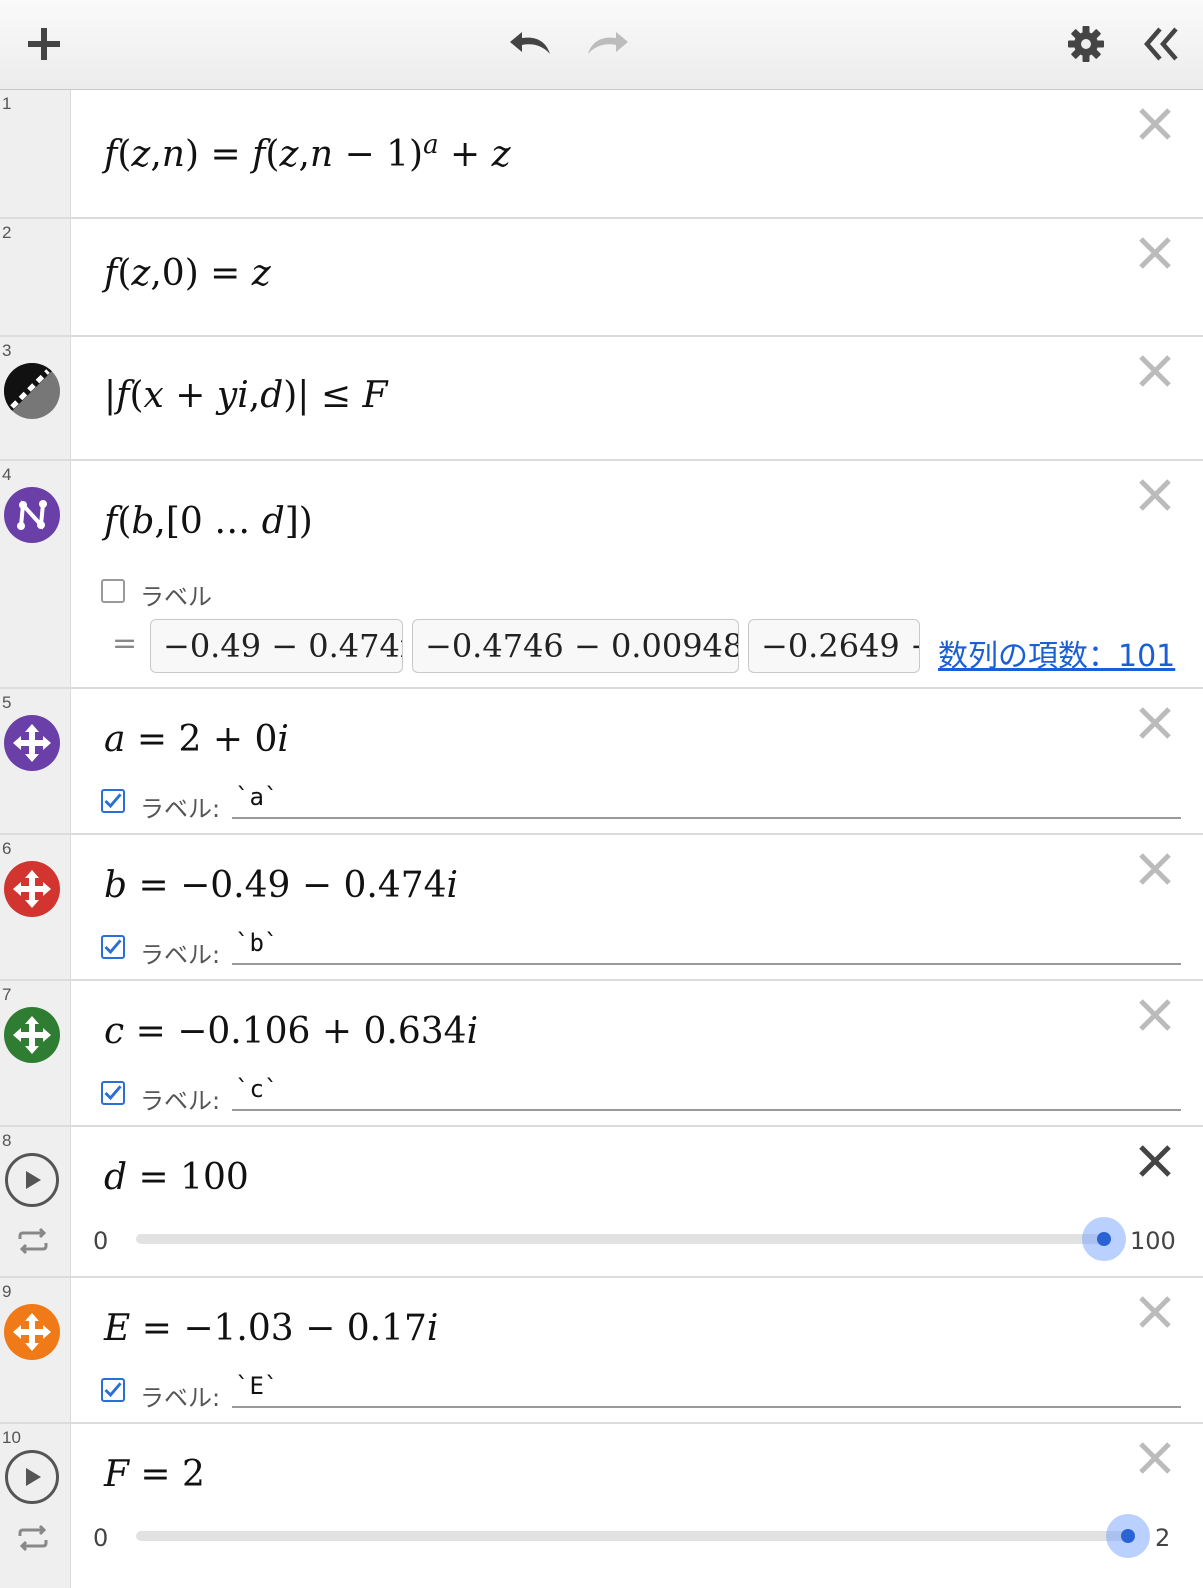  I want to click on row-gutter: 8, so click(35, 1201).